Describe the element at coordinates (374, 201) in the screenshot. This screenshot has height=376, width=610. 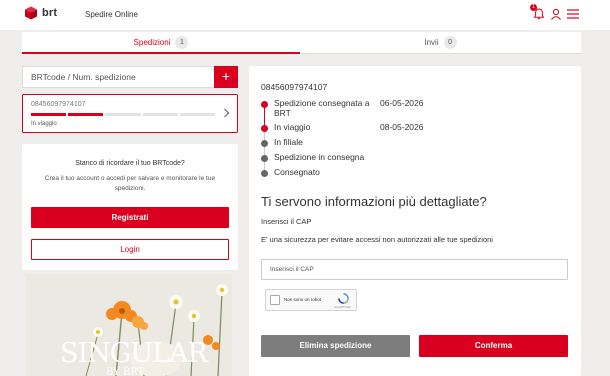
I see `more-info-heading: Ti servono informazioni più dettagliate?` at that location.